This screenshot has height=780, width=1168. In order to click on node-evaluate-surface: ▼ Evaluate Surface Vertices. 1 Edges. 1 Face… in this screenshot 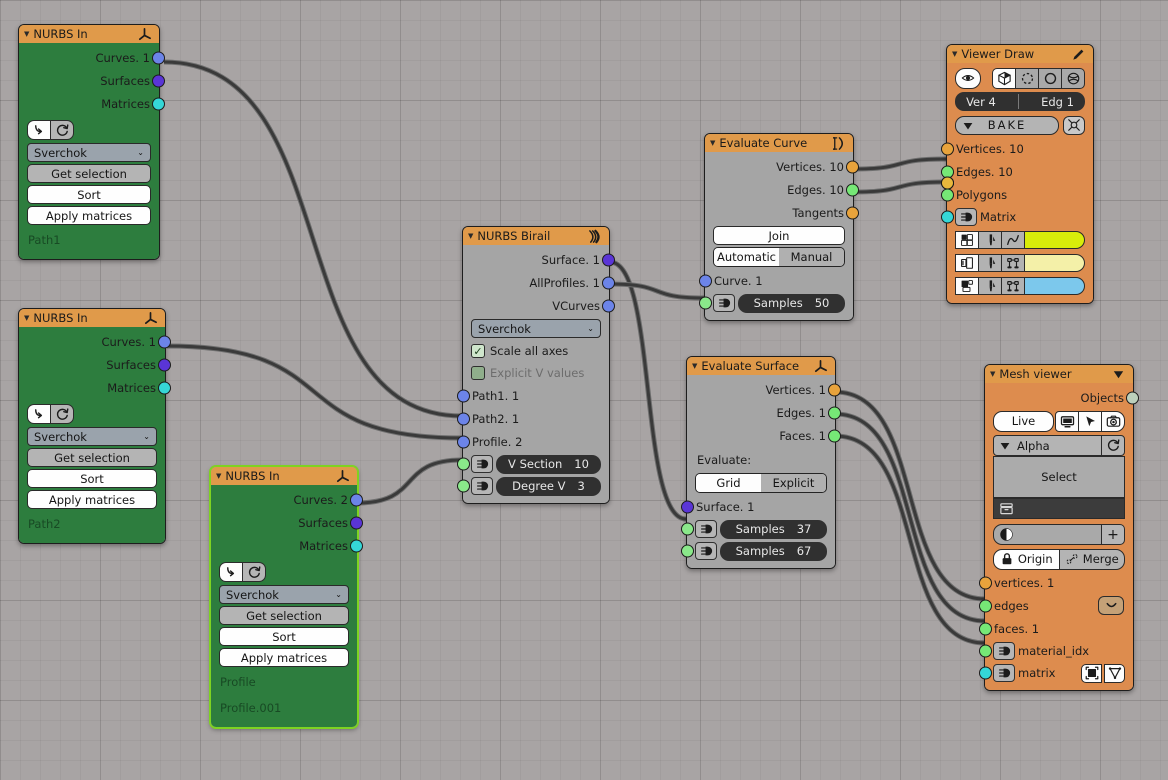, I will do `click(761, 462)`.